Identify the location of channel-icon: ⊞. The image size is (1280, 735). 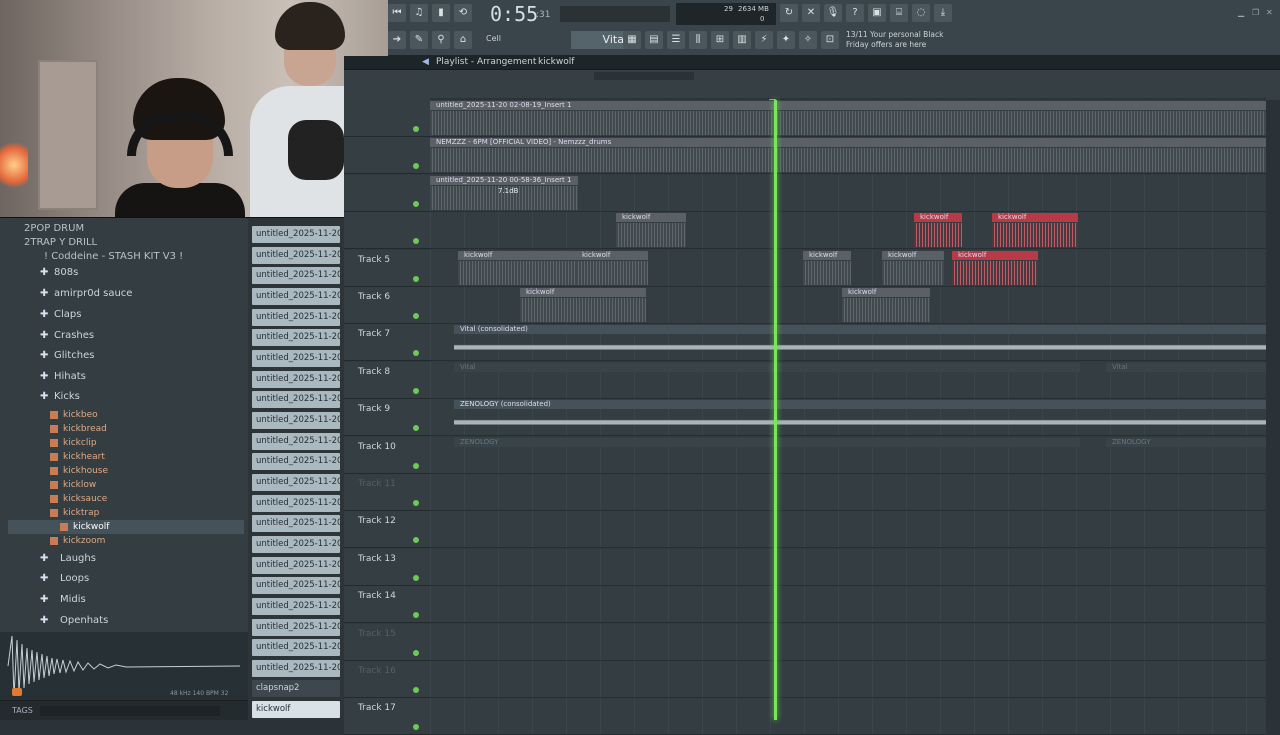
(720, 40).